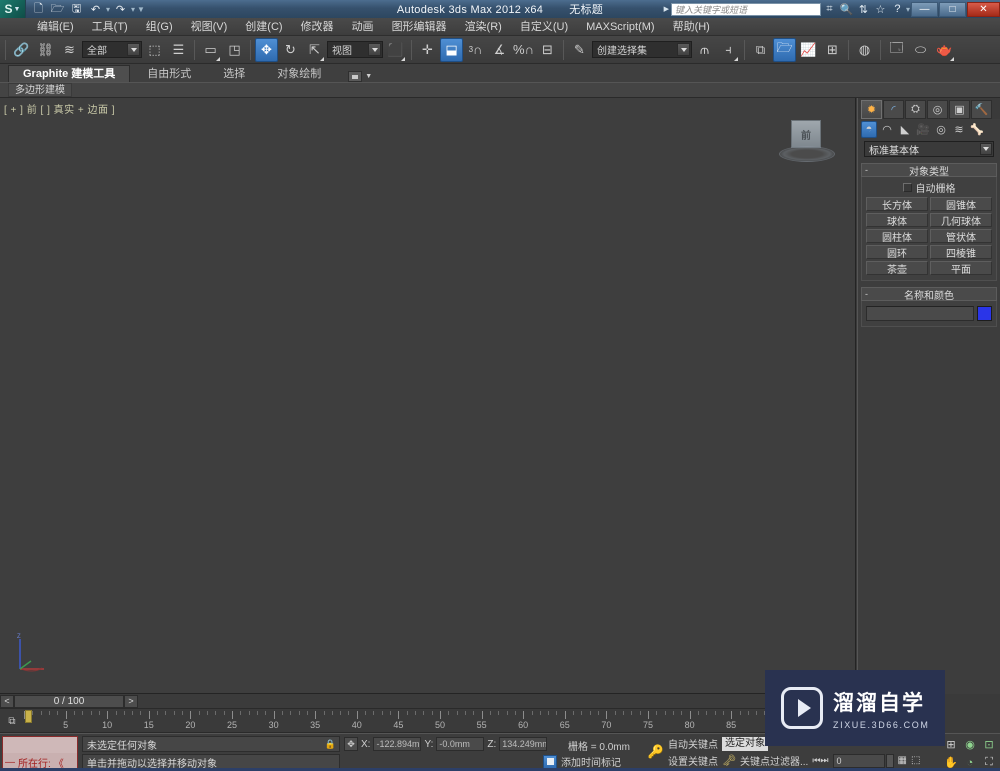 The image size is (1000, 771). Describe the element at coordinates (952, 9) in the screenshot. I see `maximize-button: □` at that location.